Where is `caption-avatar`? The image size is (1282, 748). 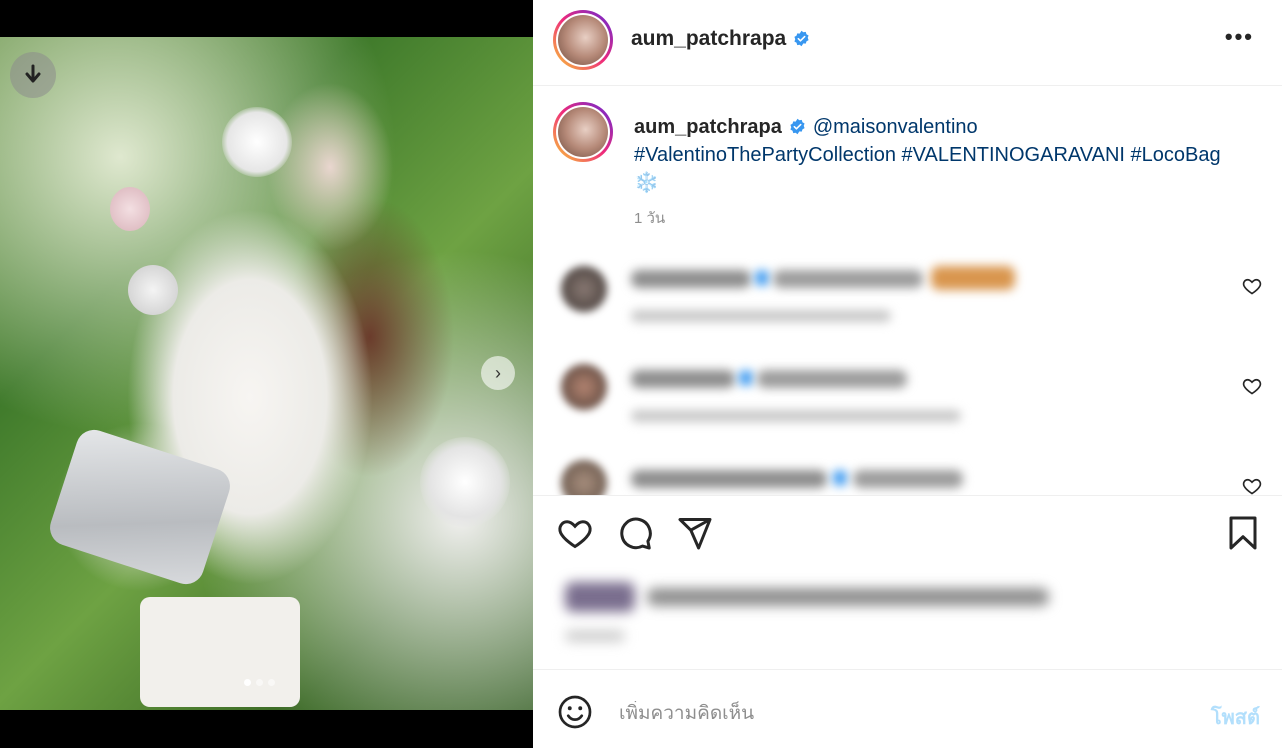
caption-avatar is located at coordinates (583, 132).